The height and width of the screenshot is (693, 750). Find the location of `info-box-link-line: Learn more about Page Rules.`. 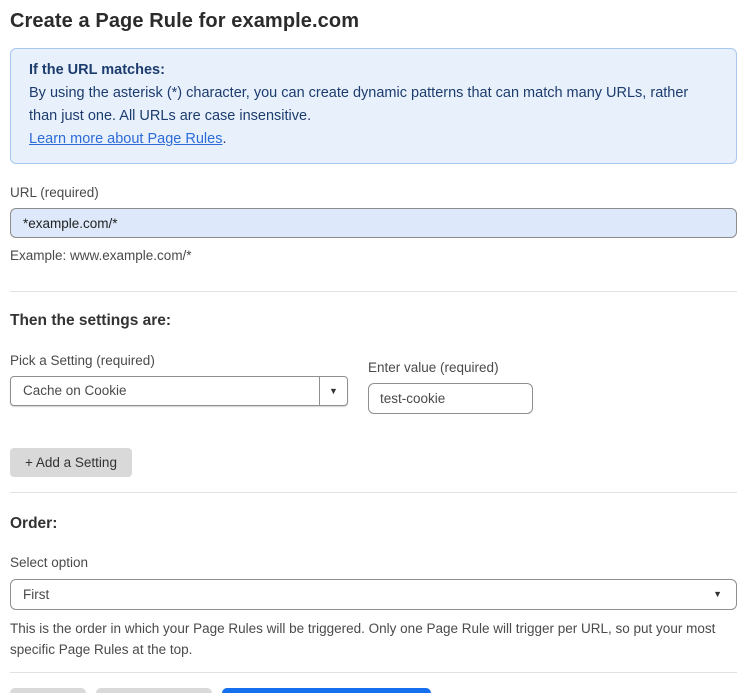

info-box-link-line: Learn more about Page Rules. is located at coordinates (373, 139).